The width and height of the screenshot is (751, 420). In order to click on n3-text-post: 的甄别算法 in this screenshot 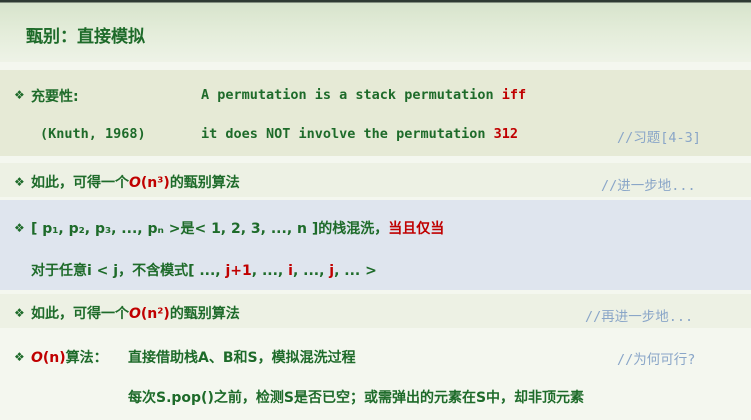, I will do `click(204, 183)`.